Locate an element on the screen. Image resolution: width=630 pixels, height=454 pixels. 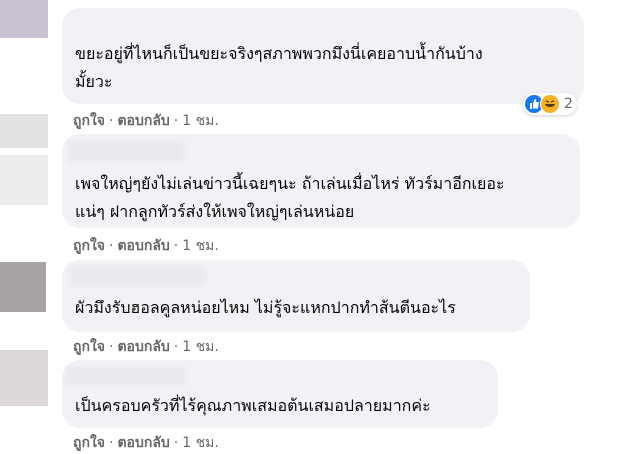
haha-icon is located at coordinates (550, 104).